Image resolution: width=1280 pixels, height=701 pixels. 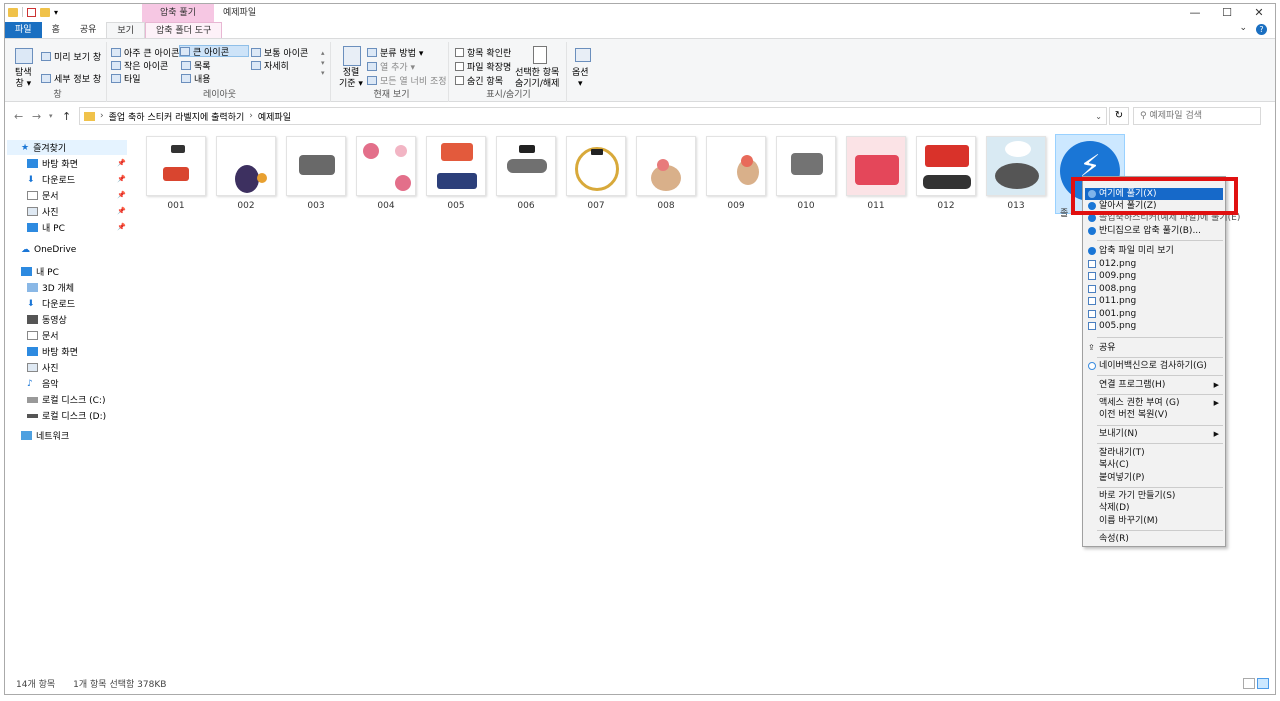 What do you see at coordinates (1154, 508) in the screenshot?
I see `menu-item-delete: 삭제(D)` at bounding box center [1154, 508].